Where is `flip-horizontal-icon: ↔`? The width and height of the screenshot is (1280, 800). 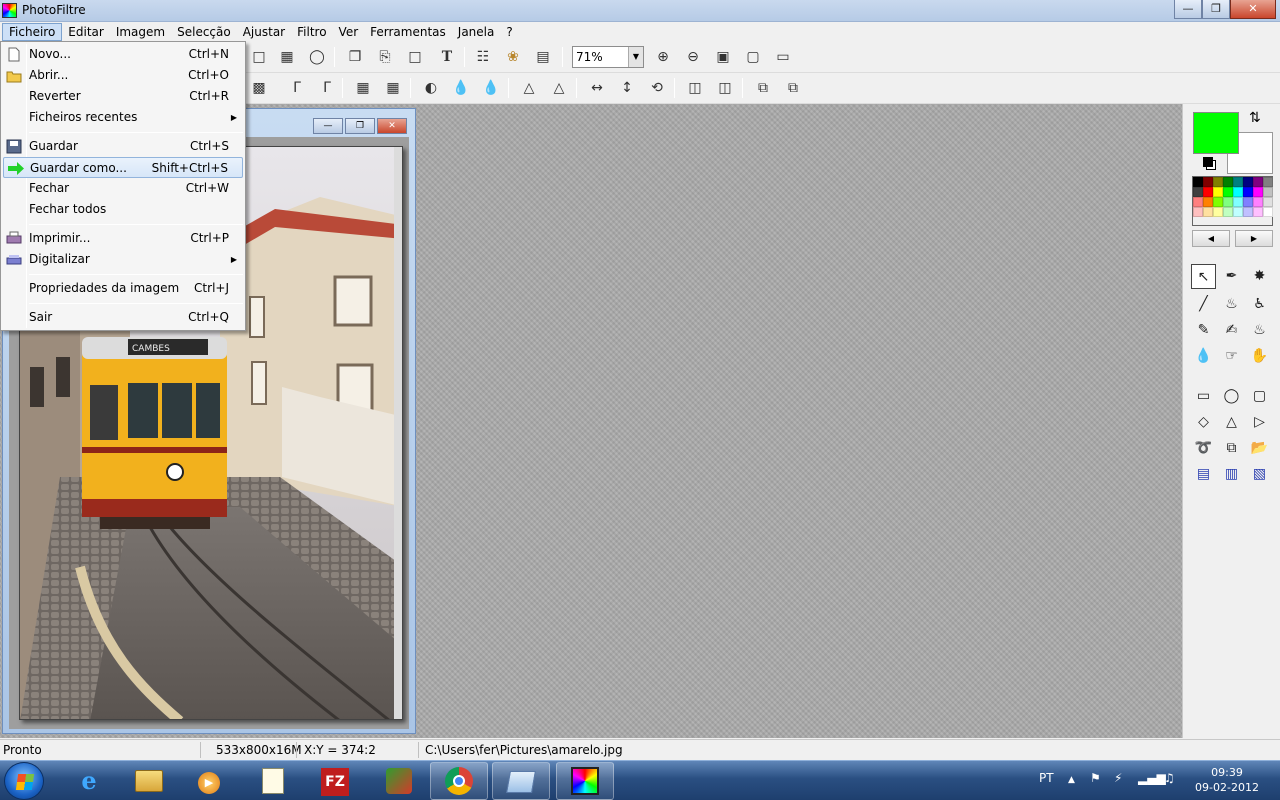 flip-horizontal-icon: ↔ is located at coordinates (597, 88).